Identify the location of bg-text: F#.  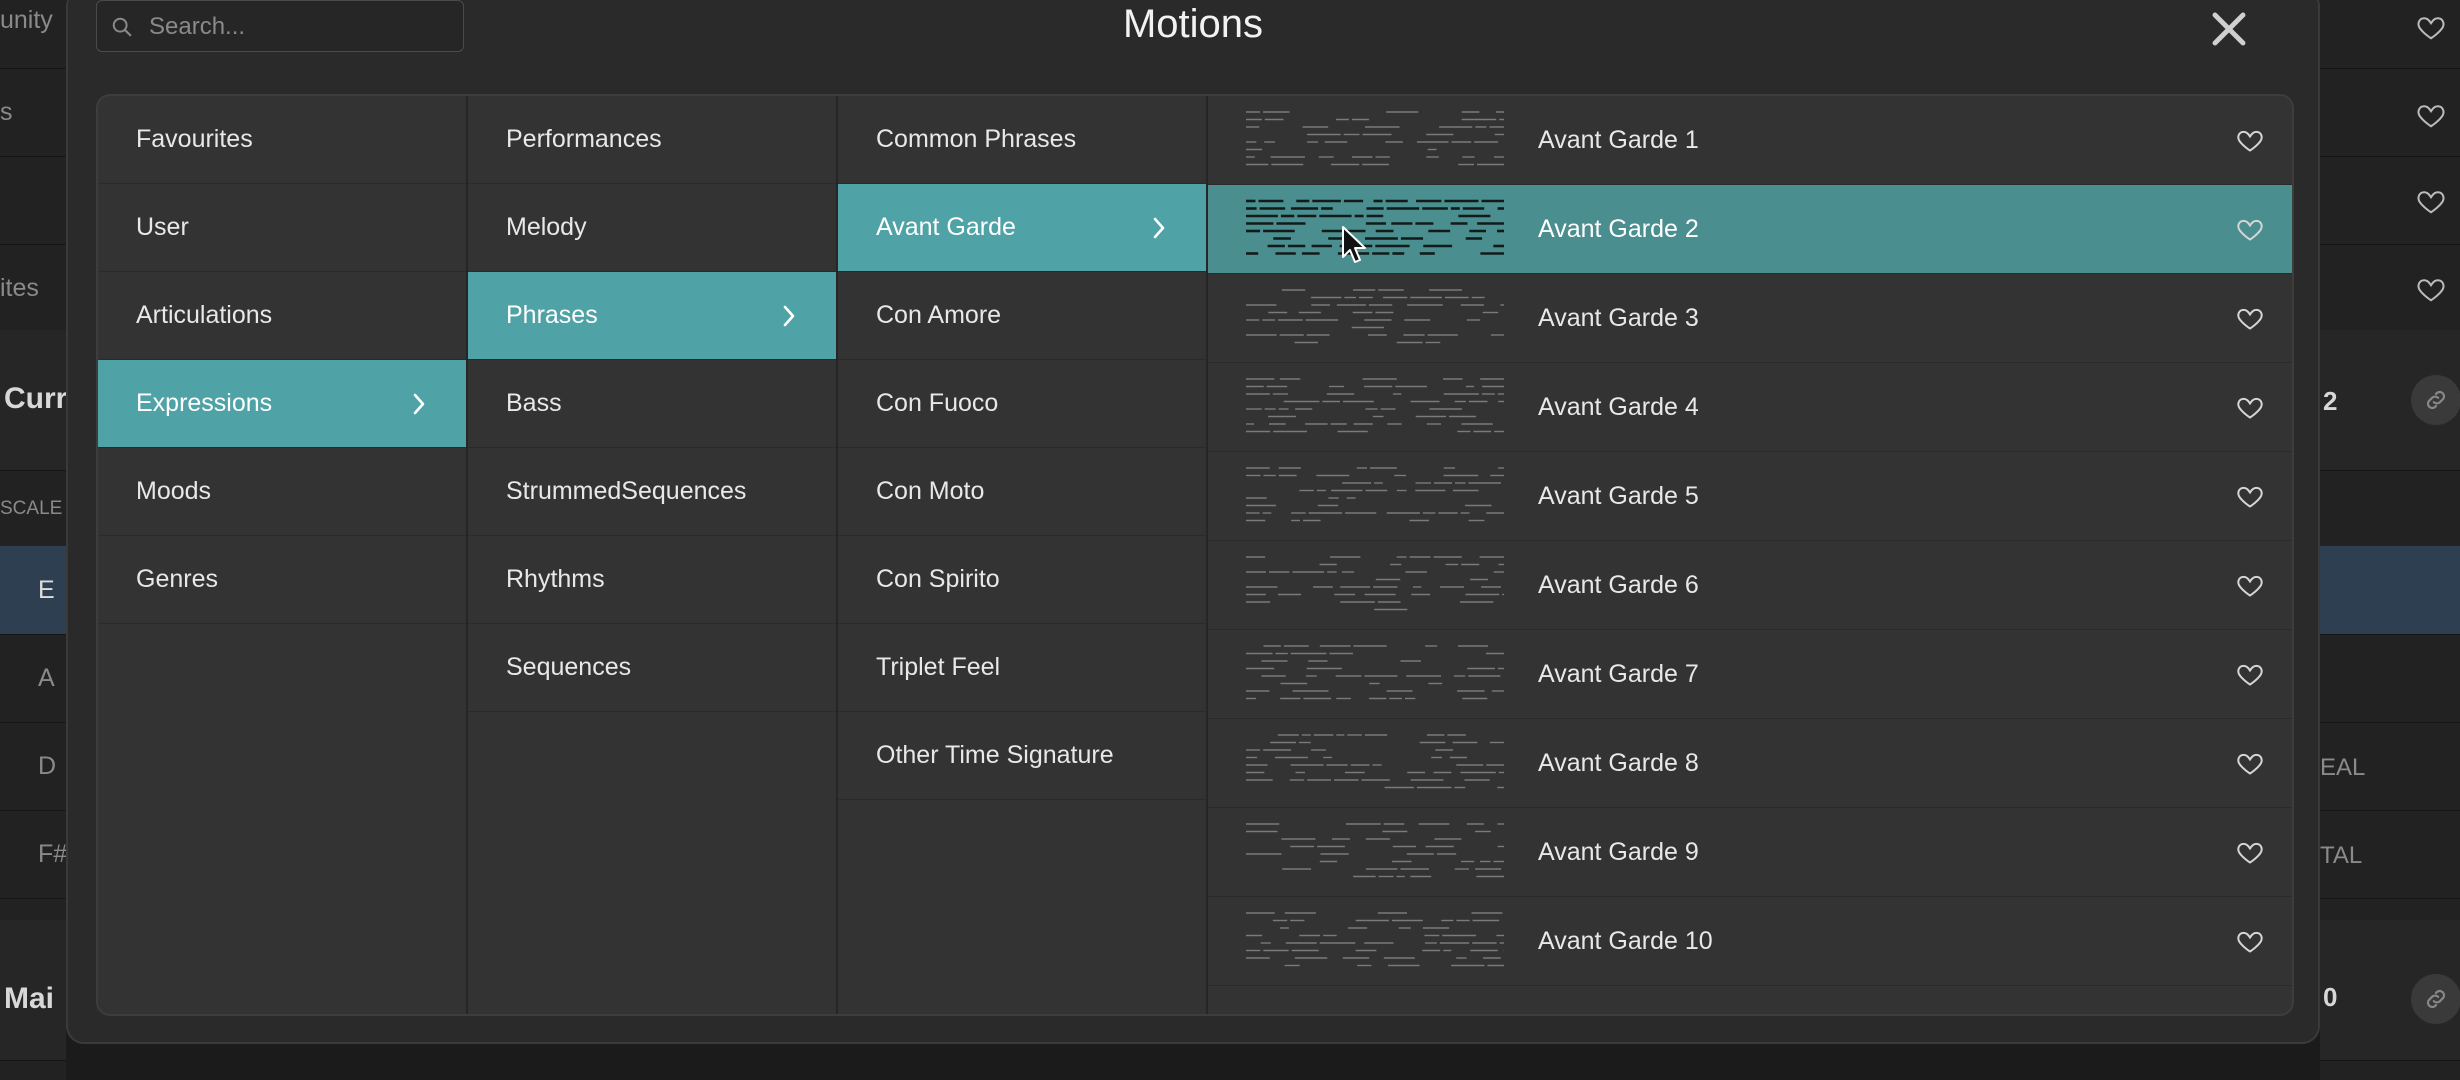
(52, 854).